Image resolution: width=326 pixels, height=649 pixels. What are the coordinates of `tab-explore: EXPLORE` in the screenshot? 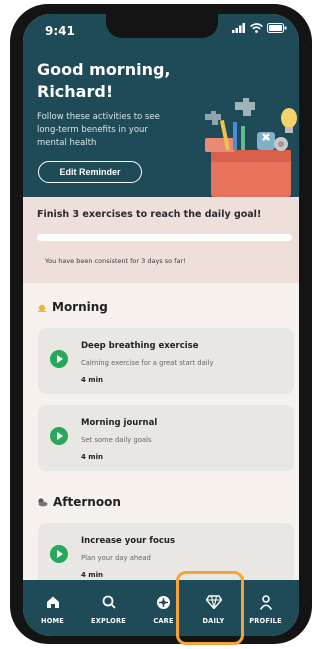 It's located at (108, 608).